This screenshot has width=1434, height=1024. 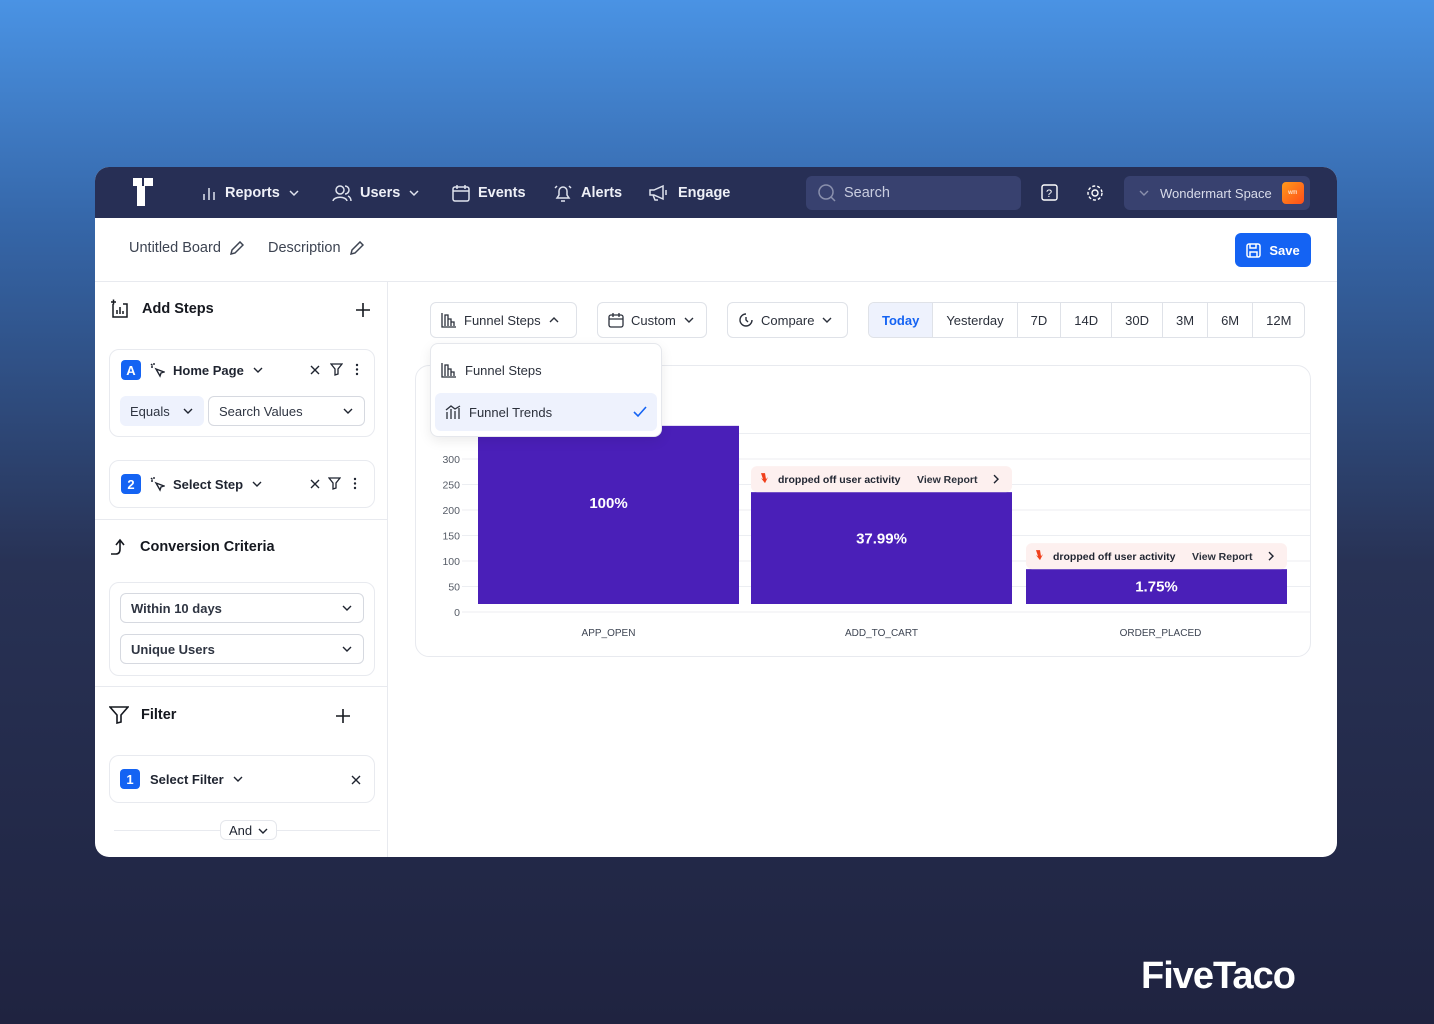 I want to click on check-icon, so click(x=640, y=412).